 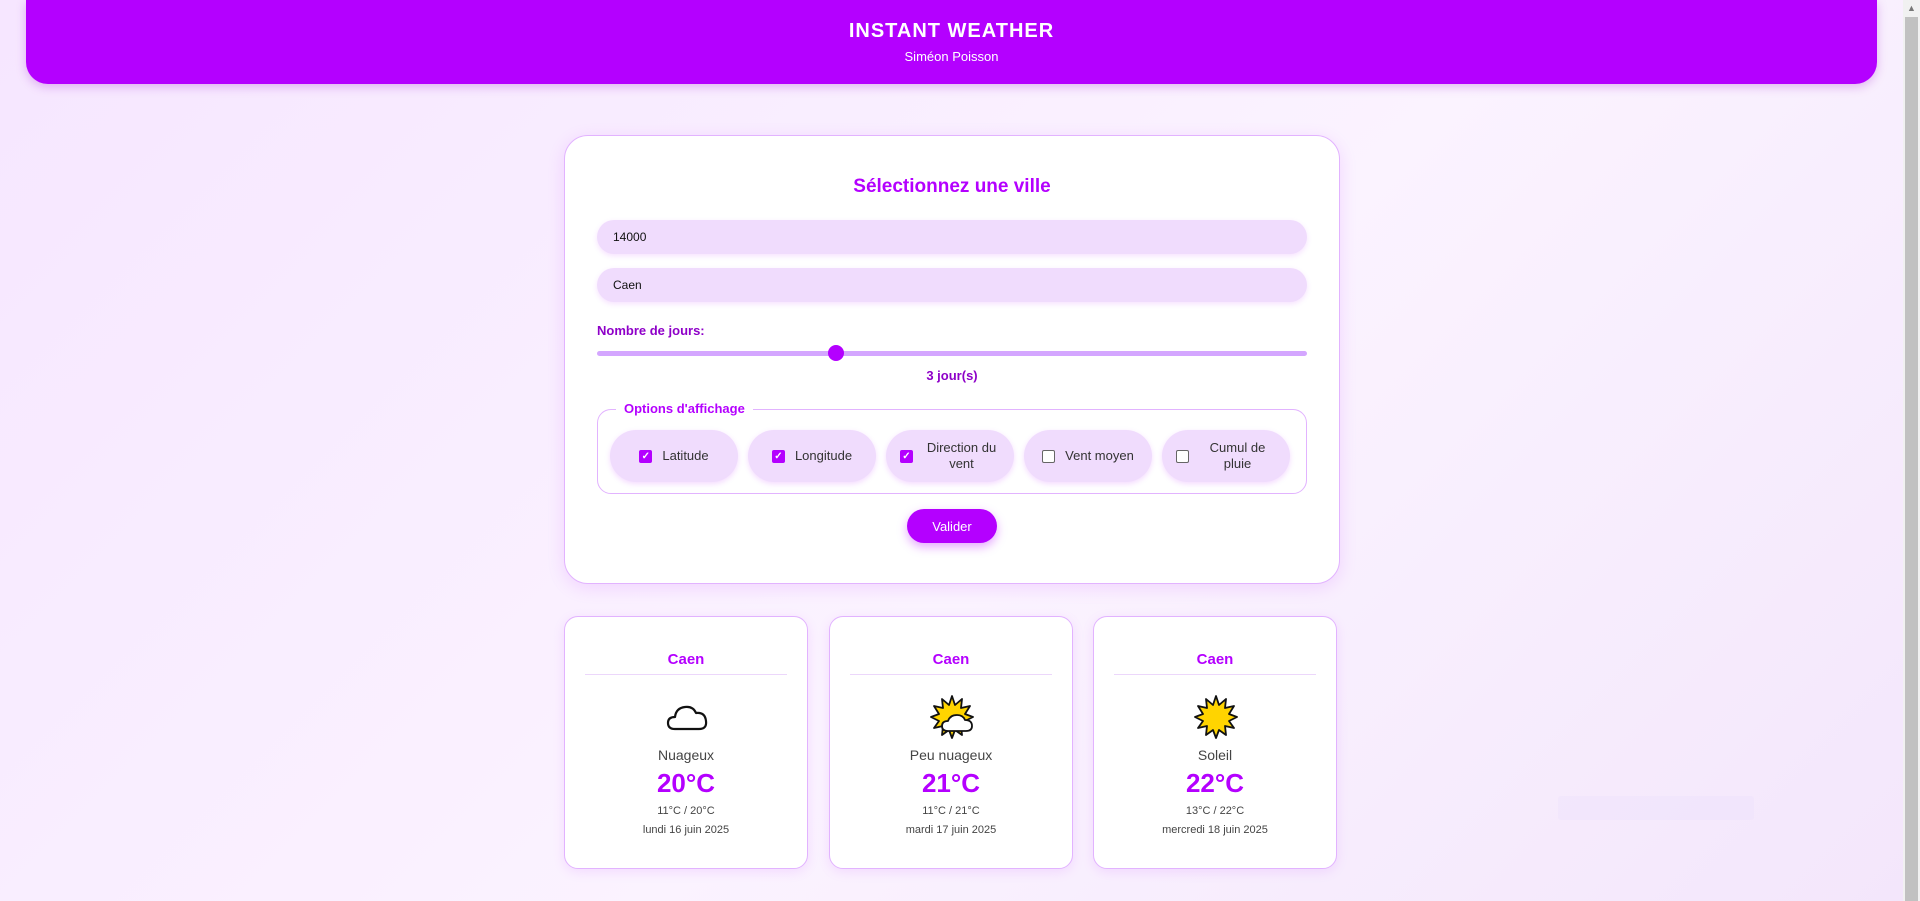 What do you see at coordinates (1911, 8) in the screenshot?
I see `scroll-up-arrow-icon: ▲` at bounding box center [1911, 8].